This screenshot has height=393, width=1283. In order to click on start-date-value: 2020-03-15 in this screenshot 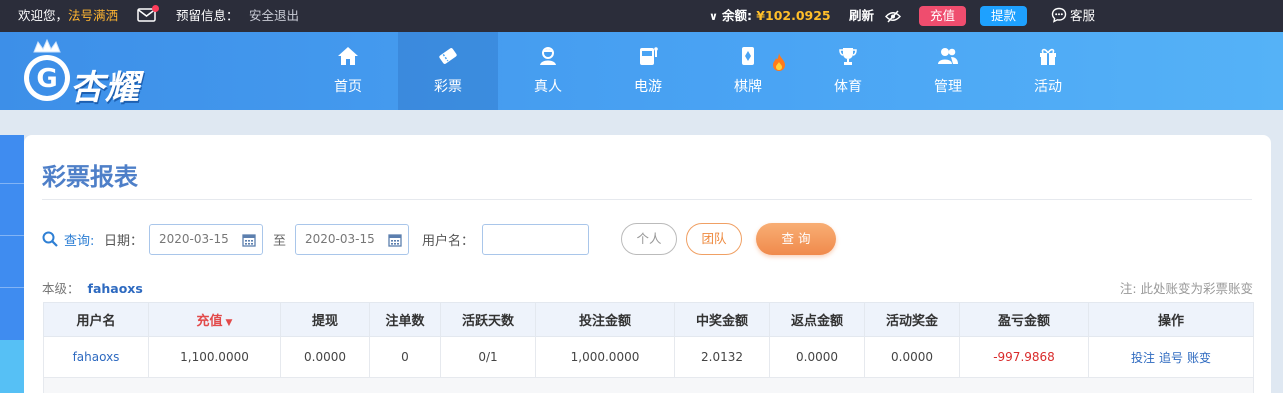, I will do `click(194, 239)`.